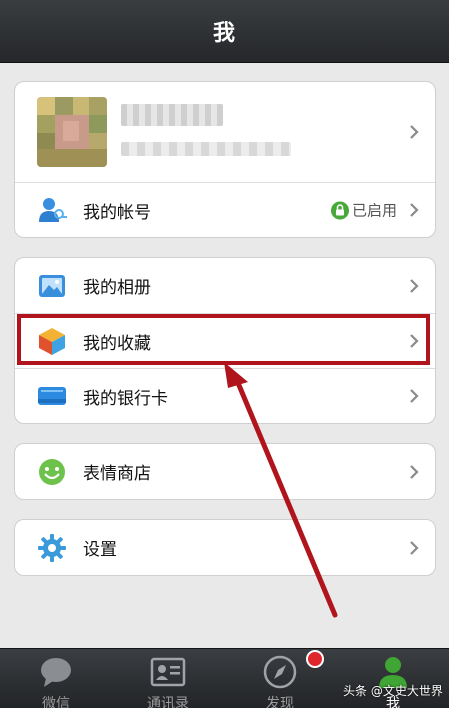 This screenshot has width=449, height=708. I want to click on watermark: 头条 @文史大世界, so click(393, 691).